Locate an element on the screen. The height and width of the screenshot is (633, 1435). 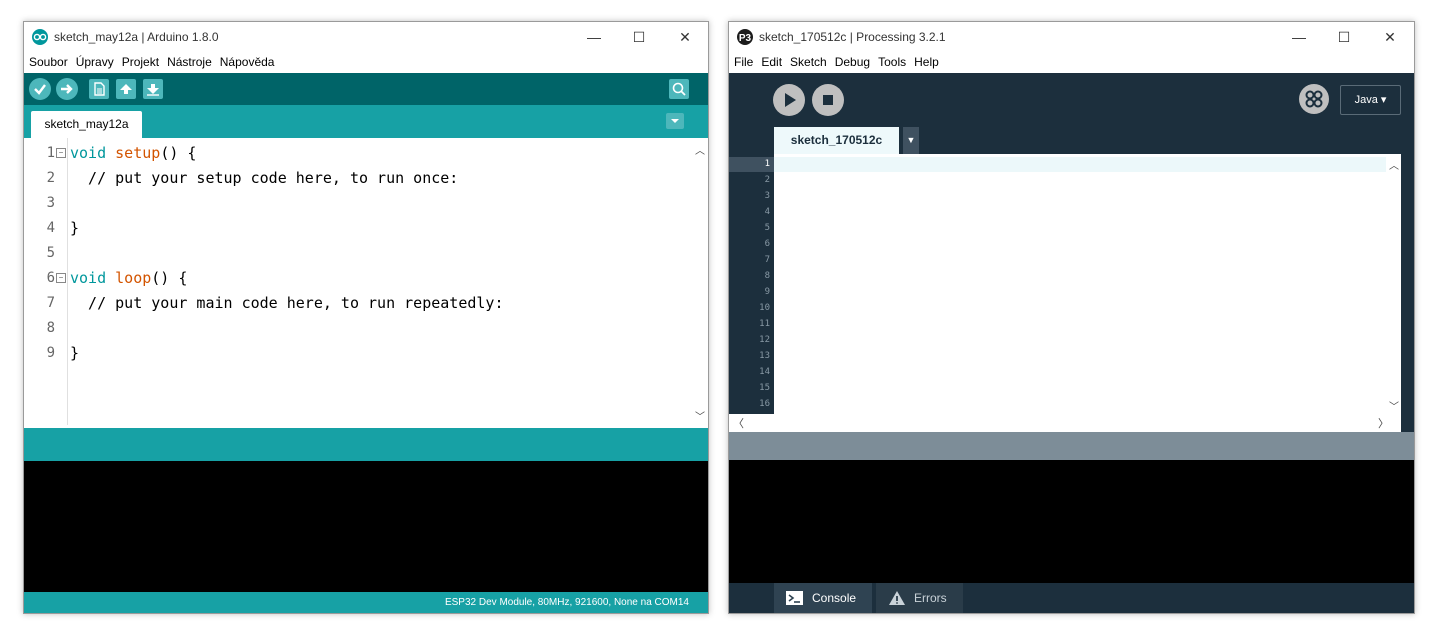
toolbar is located at coordinates (366, 89).